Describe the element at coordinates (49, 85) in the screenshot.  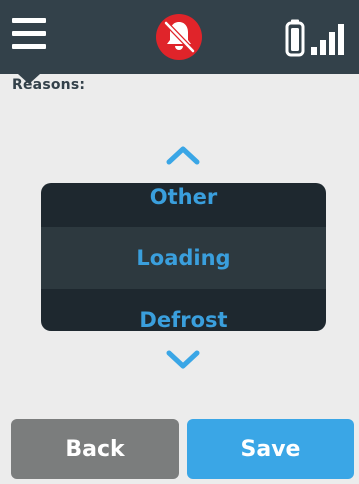
I see `reasons-label: Reasons:` at that location.